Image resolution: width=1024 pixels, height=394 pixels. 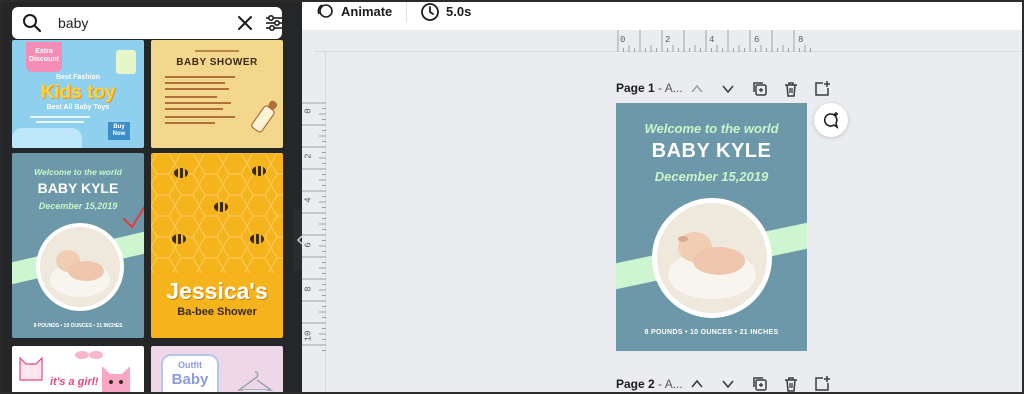 I want to click on outfit-line1: Outfit, so click(x=190, y=365).